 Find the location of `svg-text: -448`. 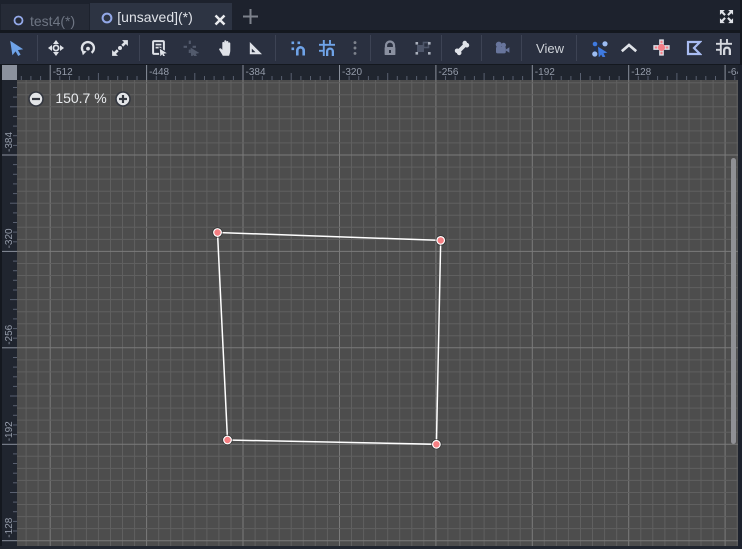

svg-text: -448 is located at coordinates (159, 72).